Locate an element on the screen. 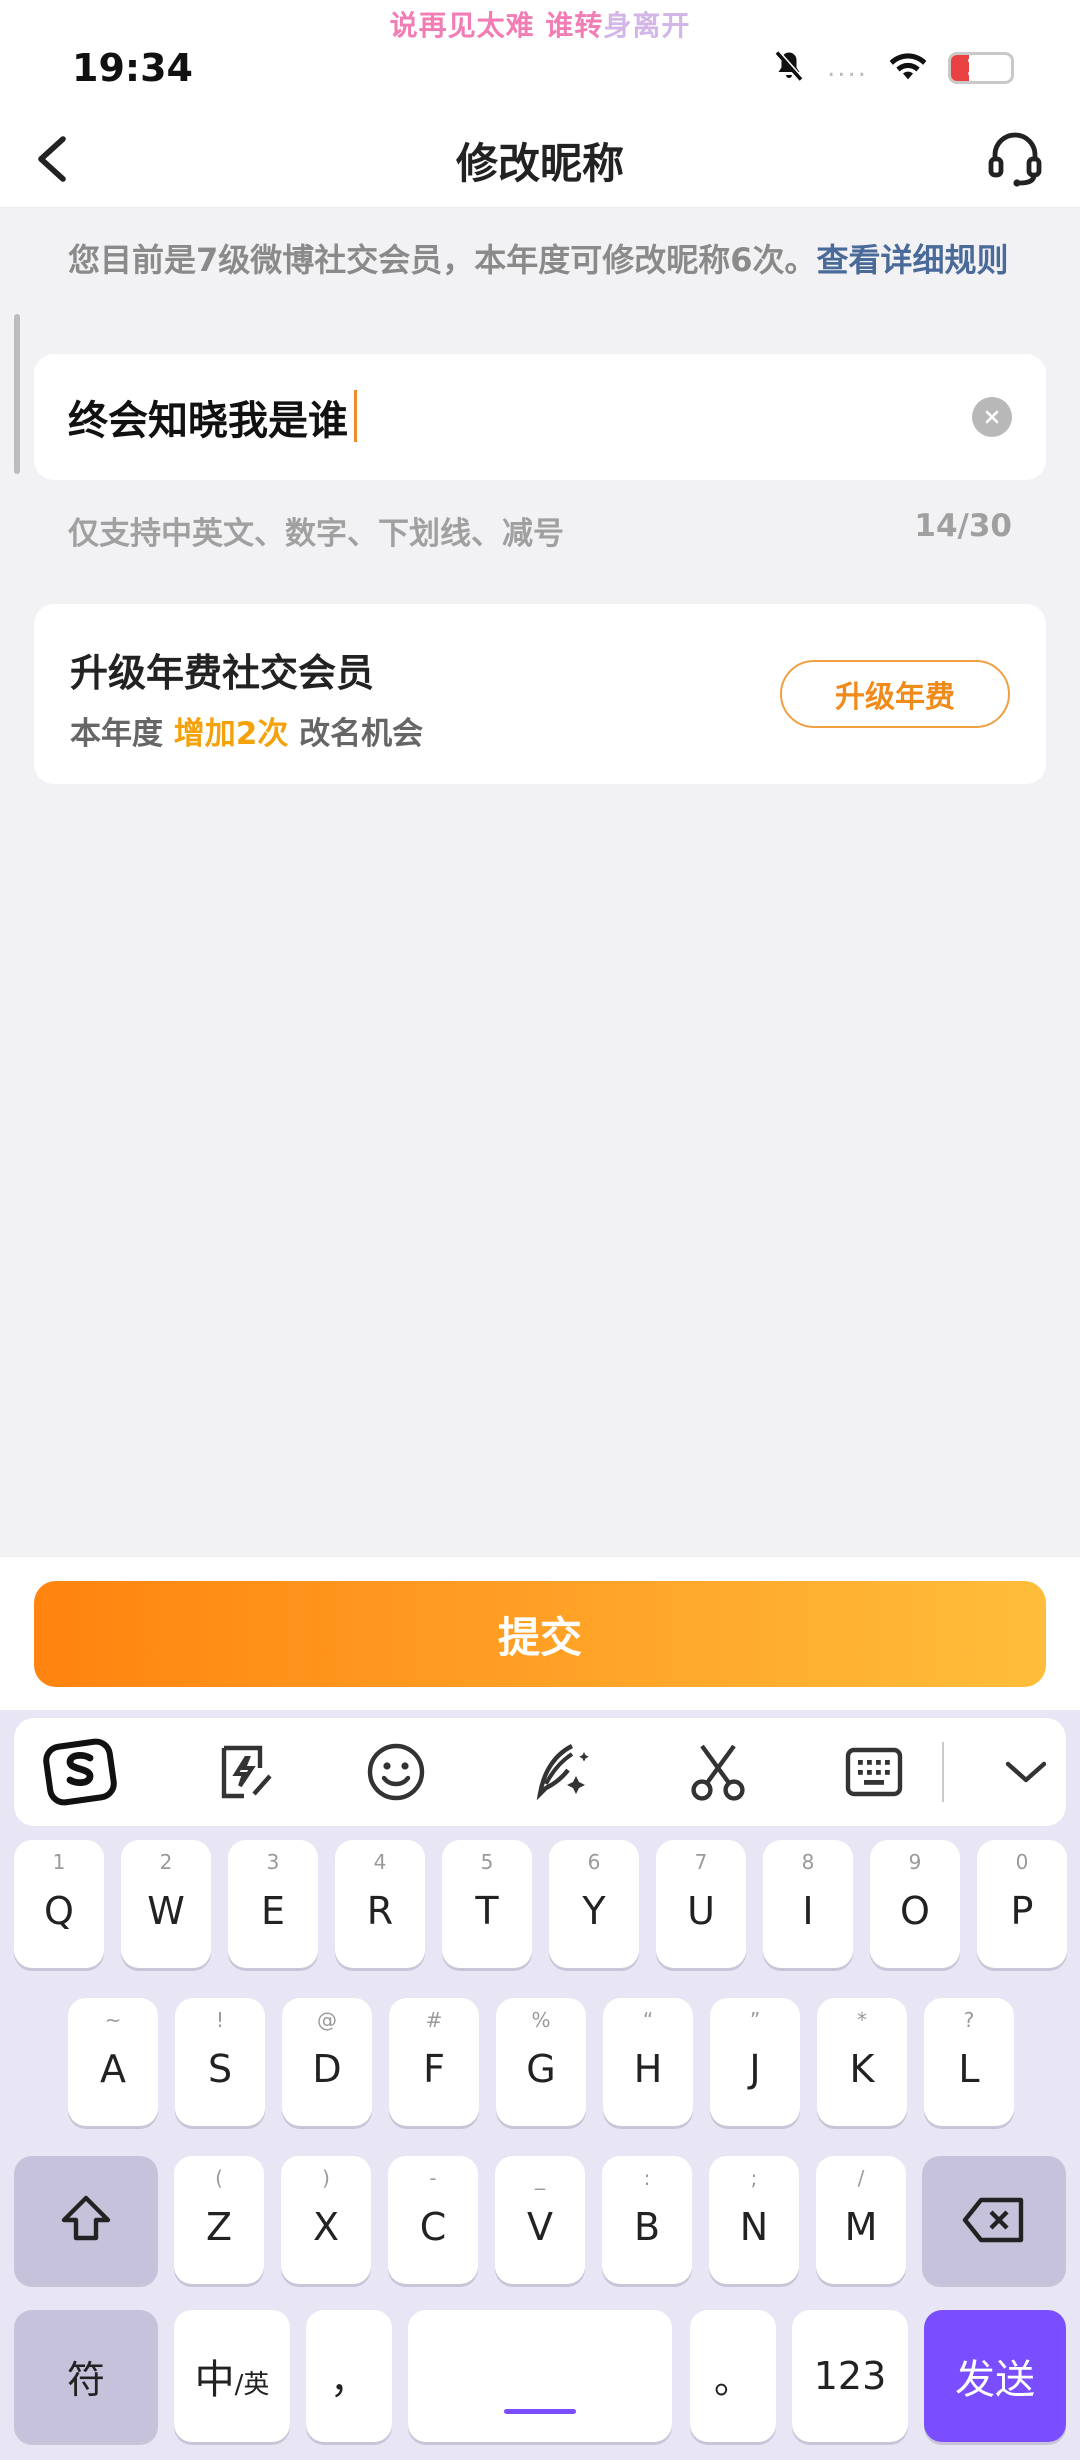  key-z: (Z is located at coordinates (219, 2220).